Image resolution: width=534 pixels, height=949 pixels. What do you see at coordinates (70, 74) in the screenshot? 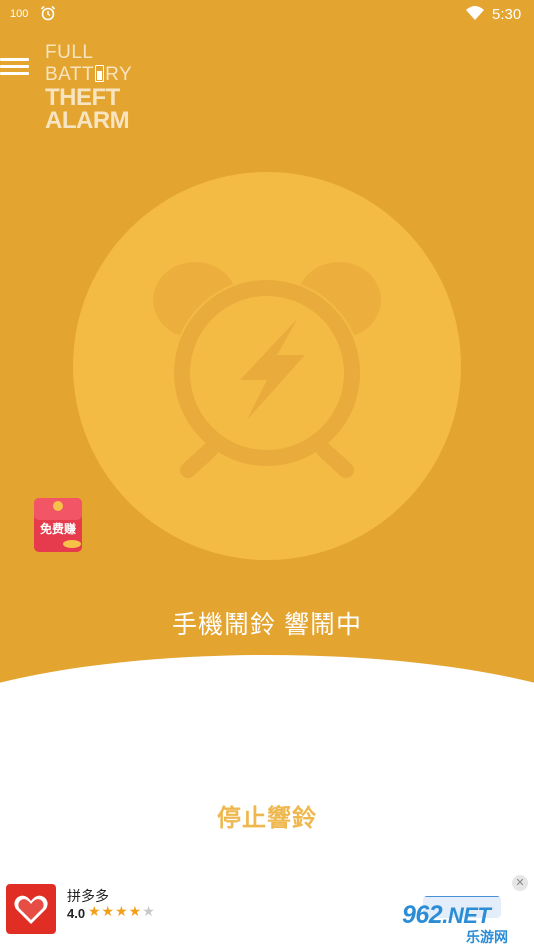
I see `logo-battery-prefix: BATT` at bounding box center [70, 74].